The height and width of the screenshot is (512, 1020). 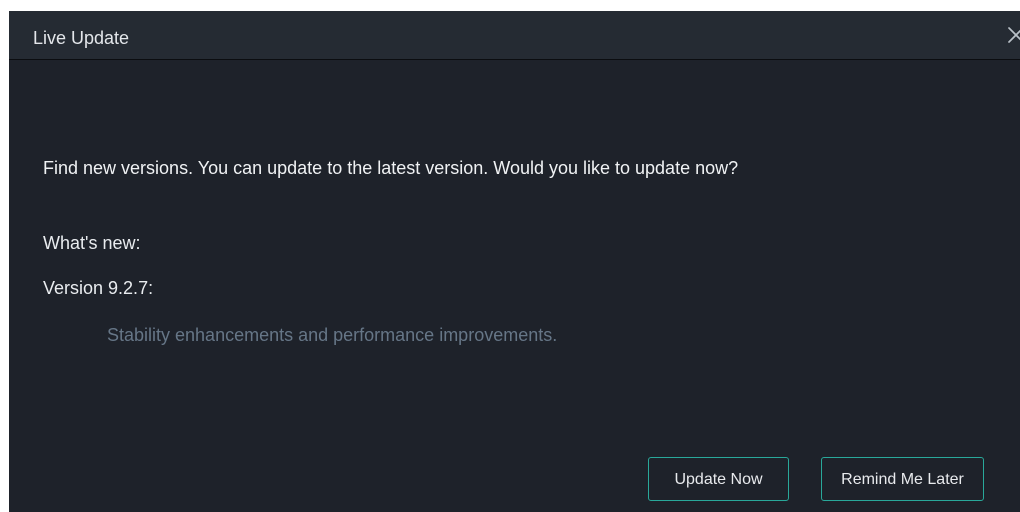 What do you see at coordinates (514, 35) in the screenshot?
I see `dialog-titlebar: Live Update` at bounding box center [514, 35].